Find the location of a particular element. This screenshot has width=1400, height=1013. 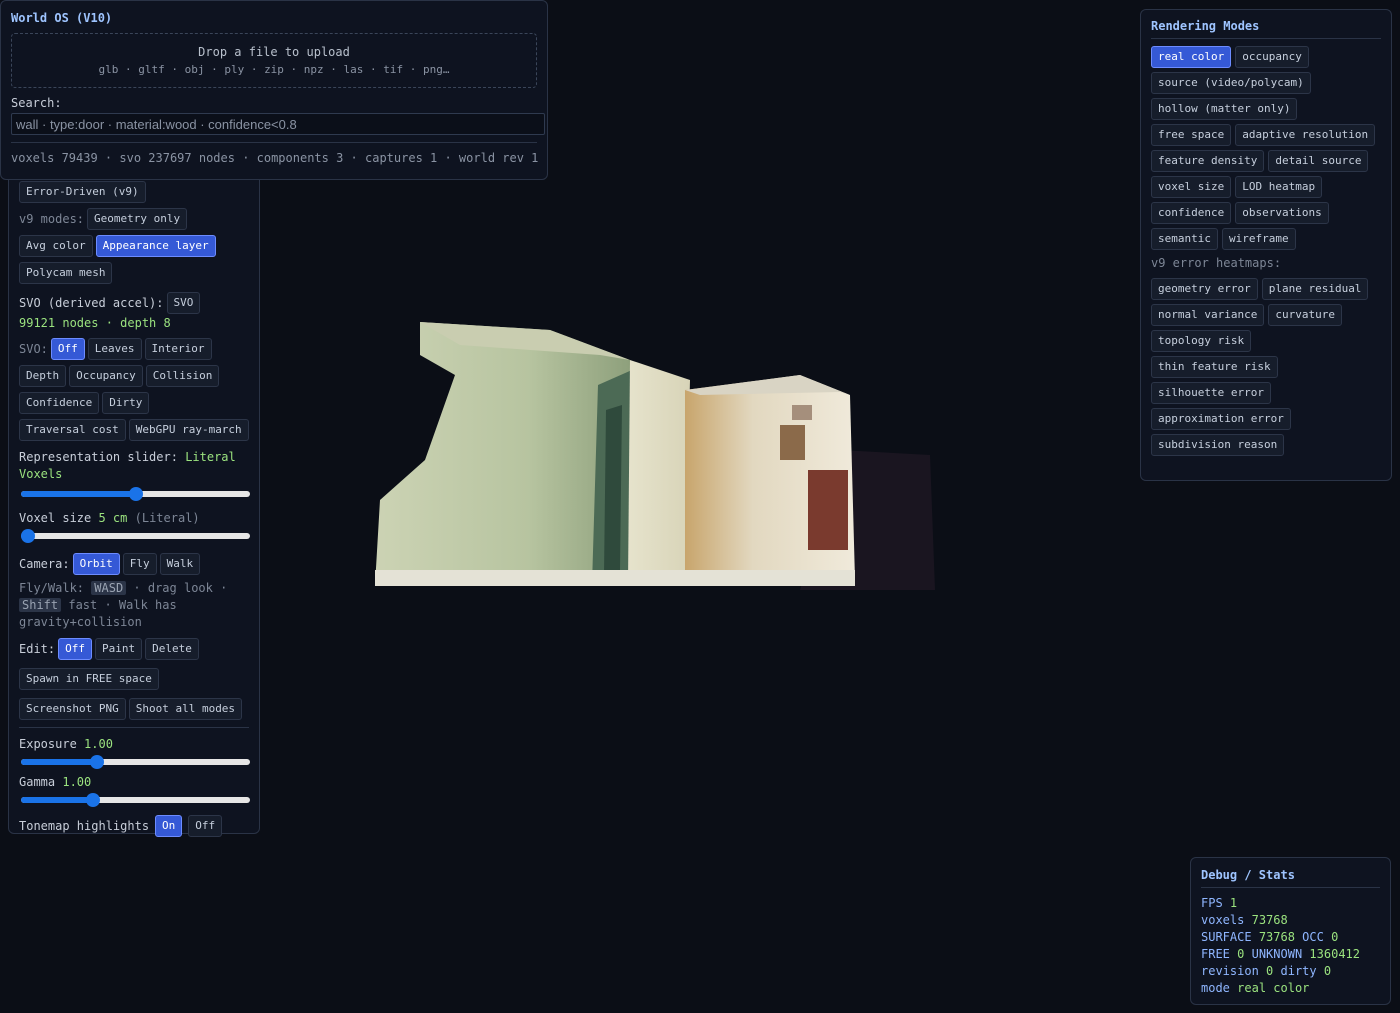

mode-feature-density-button: feature density is located at coordinates (1208, 161).